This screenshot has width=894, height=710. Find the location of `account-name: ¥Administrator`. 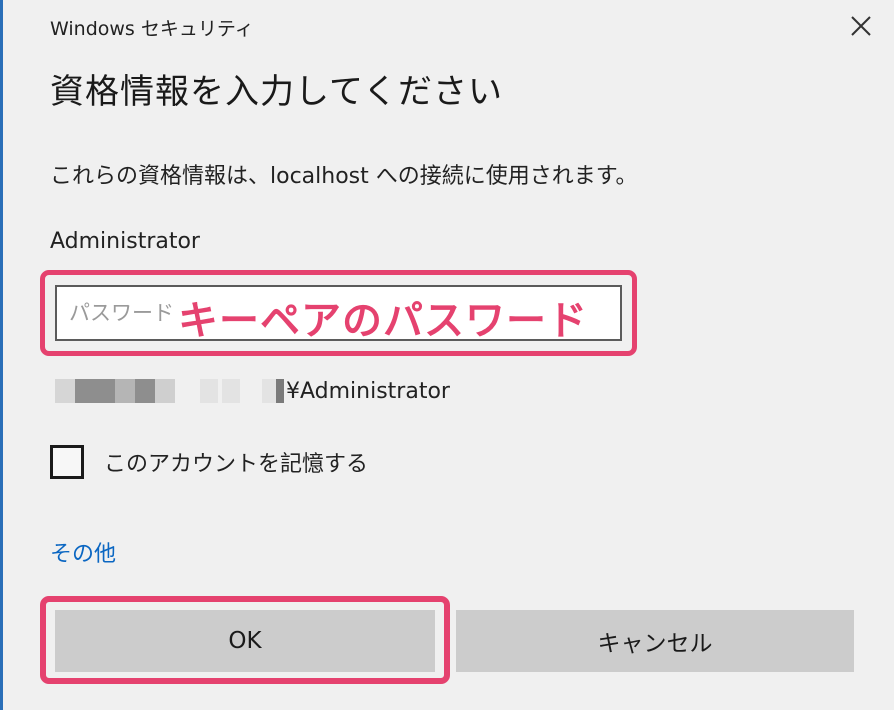

account-name: ¥Administrator is located at coordinates (368, 391).